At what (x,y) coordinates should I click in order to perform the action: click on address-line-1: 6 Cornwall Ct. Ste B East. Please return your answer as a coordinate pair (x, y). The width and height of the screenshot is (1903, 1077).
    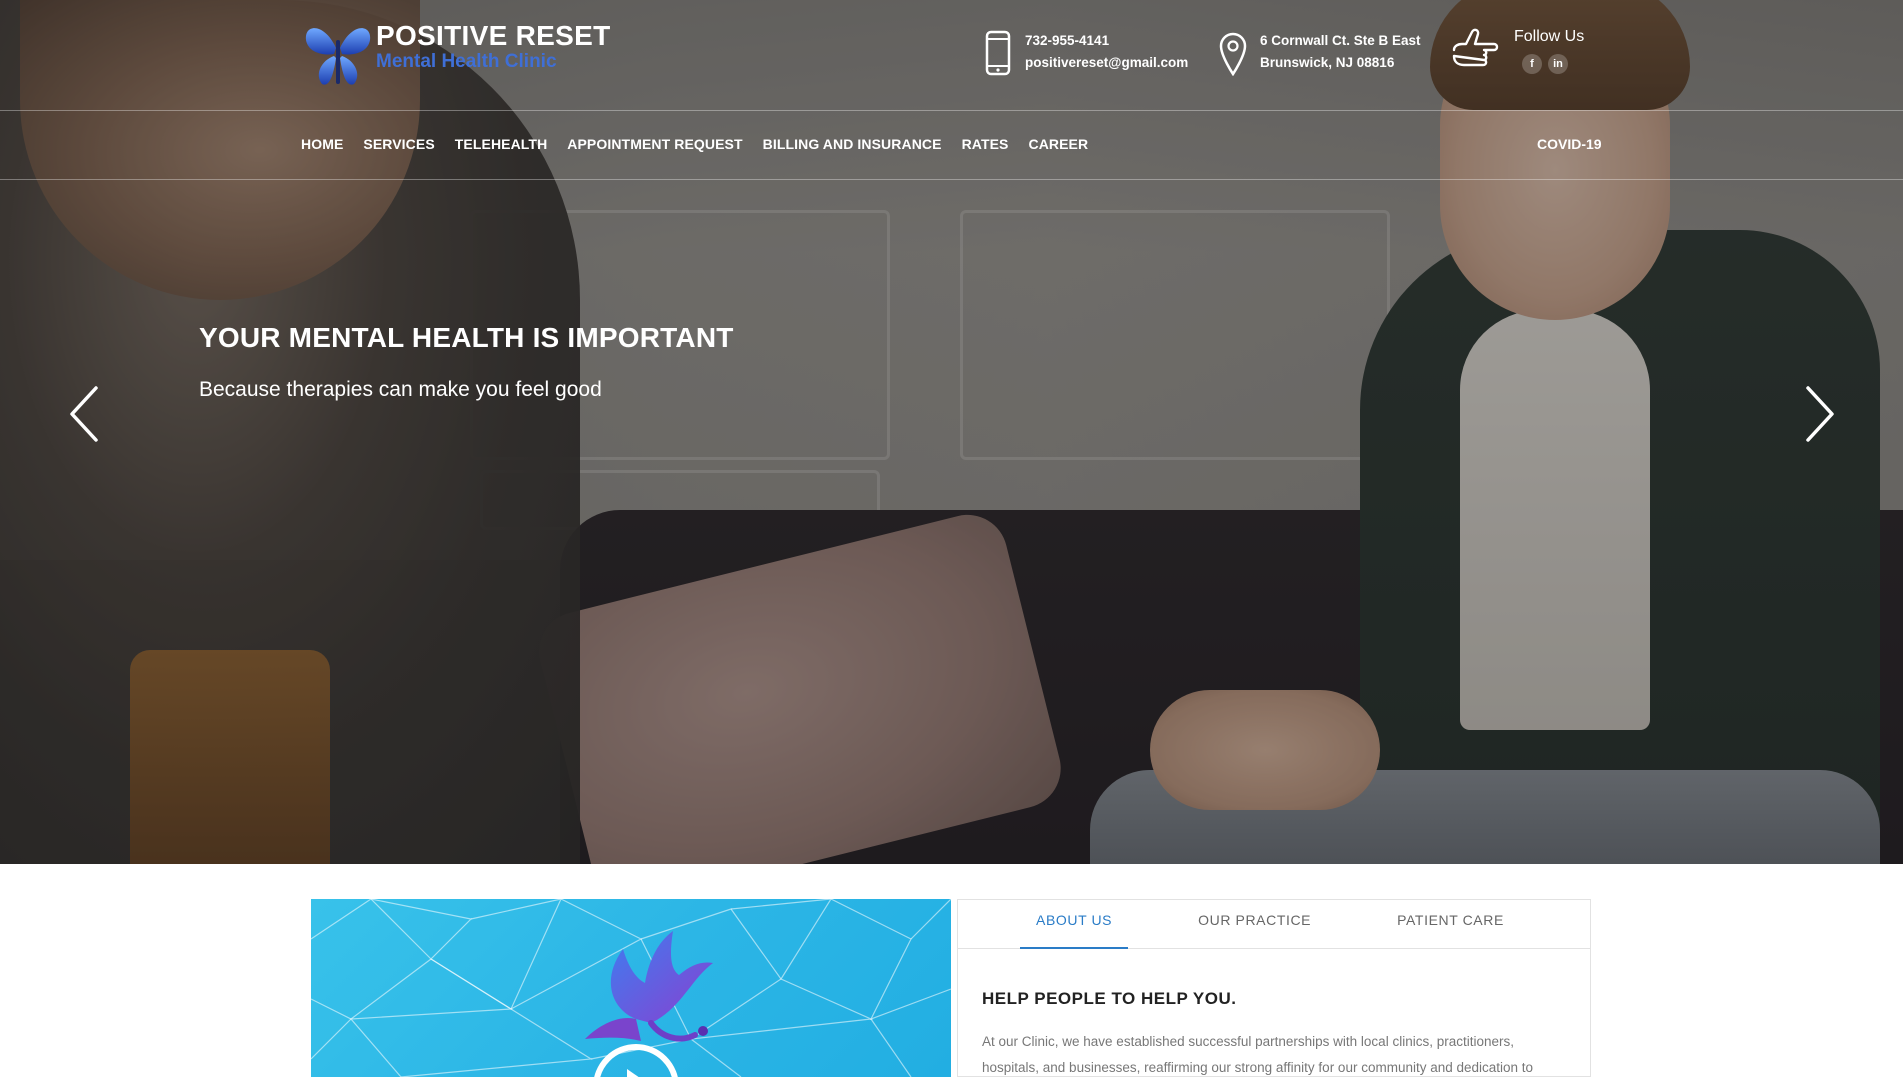
    Looking at the image, I should click on (1340, 40).